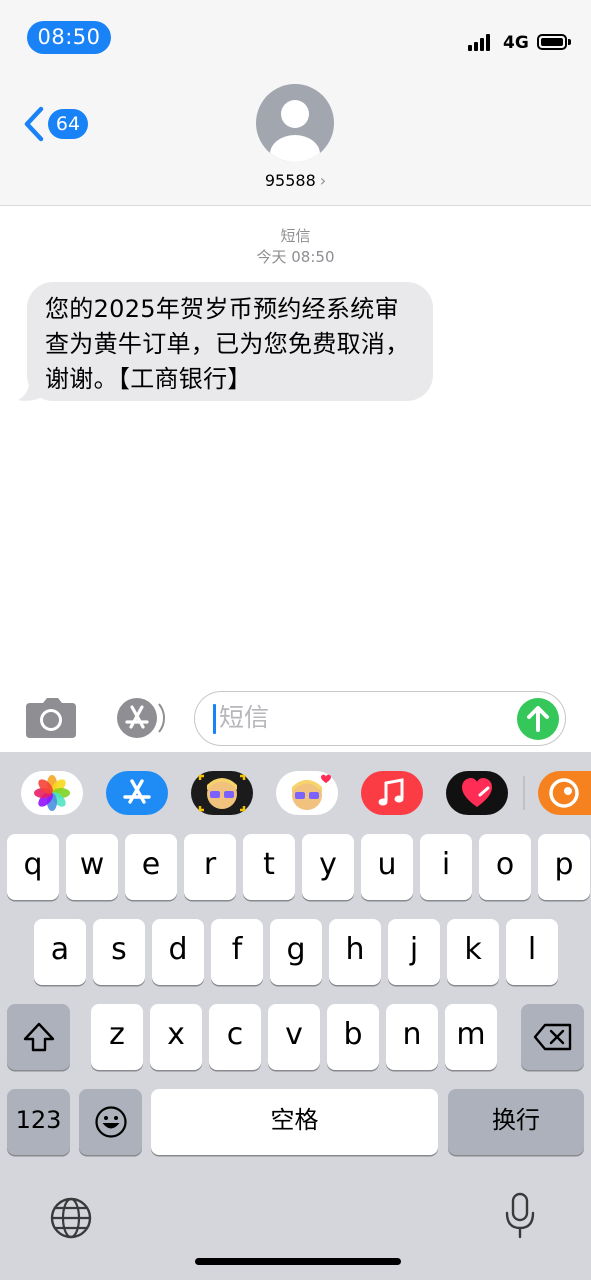 The width and height of the screenshot is (591, 1280). What do you see at coordinates (230, 341) in the screenshot?
I see `incoming-message-bubble: 您的2025年贺岁币预约经系统审查为黄牛订单，已为您免费取消，谢谢。【工商银行】` at bounding box center [230, 341].